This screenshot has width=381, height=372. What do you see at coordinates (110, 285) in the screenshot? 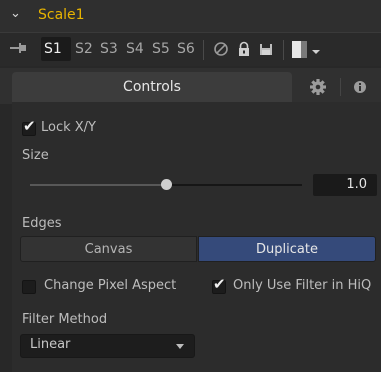
I see `change-pixel-aspect-label: Change Pixel Aspect` at bounding box center [110, 285].